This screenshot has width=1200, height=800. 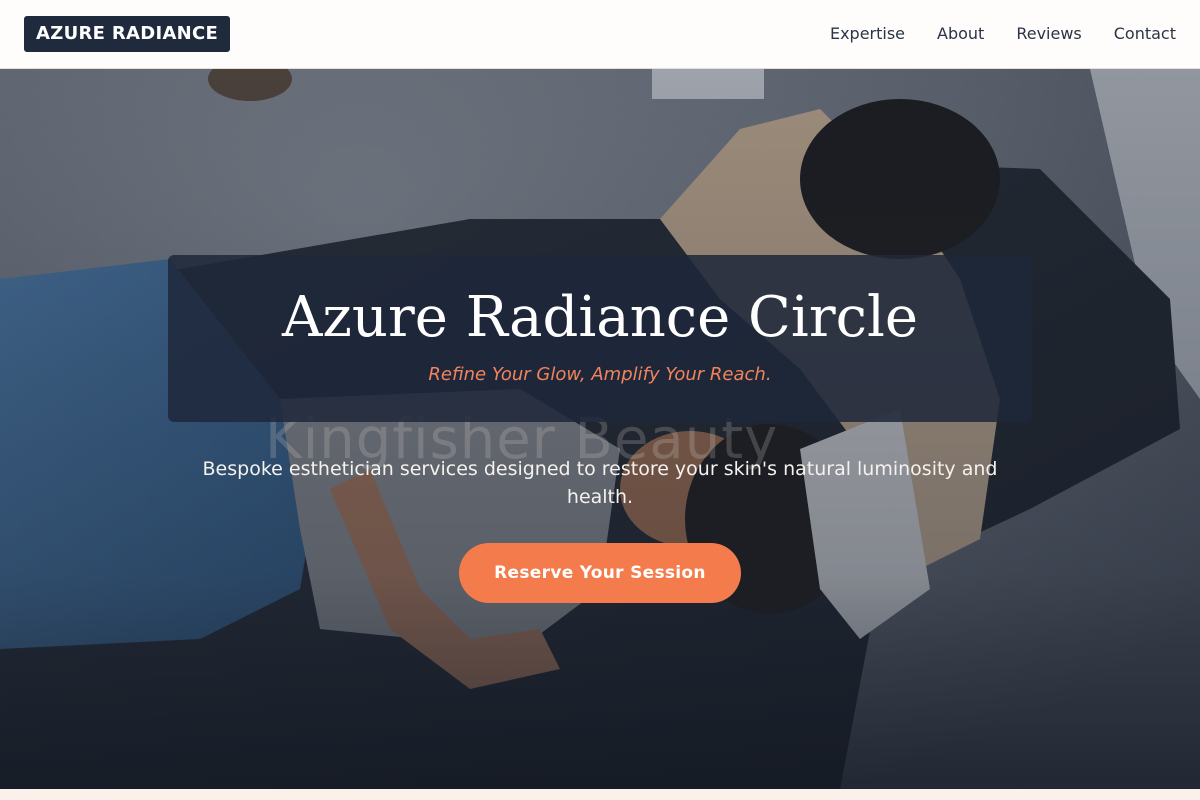 I want to click on reserve-session-button: Reserve Your Session, so click(x=600, y=573).